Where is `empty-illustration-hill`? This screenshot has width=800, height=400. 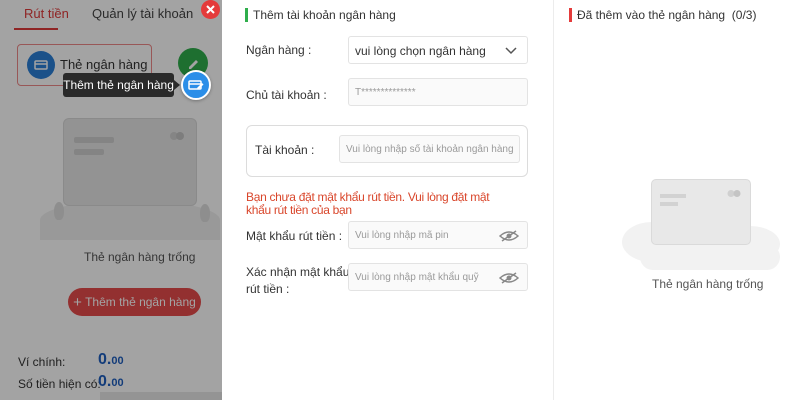
empty-illustration-hill is located at coordinates (130, 220).